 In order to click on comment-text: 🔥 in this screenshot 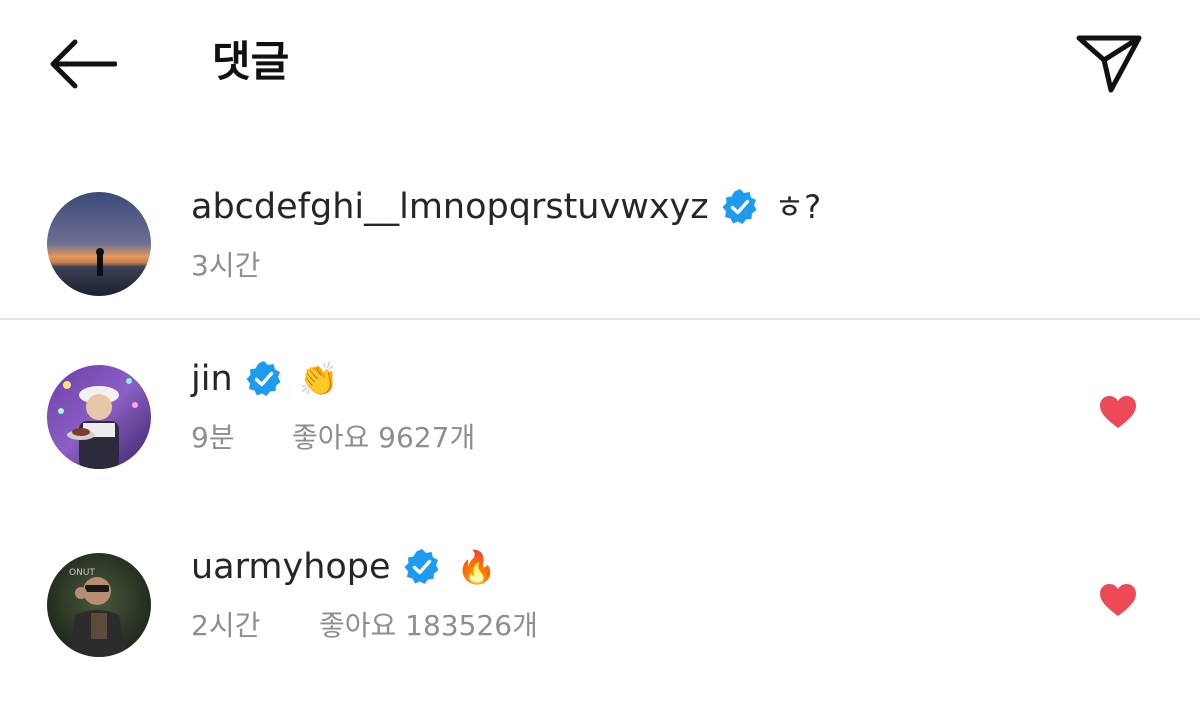, I will do `click(476, 567)`.